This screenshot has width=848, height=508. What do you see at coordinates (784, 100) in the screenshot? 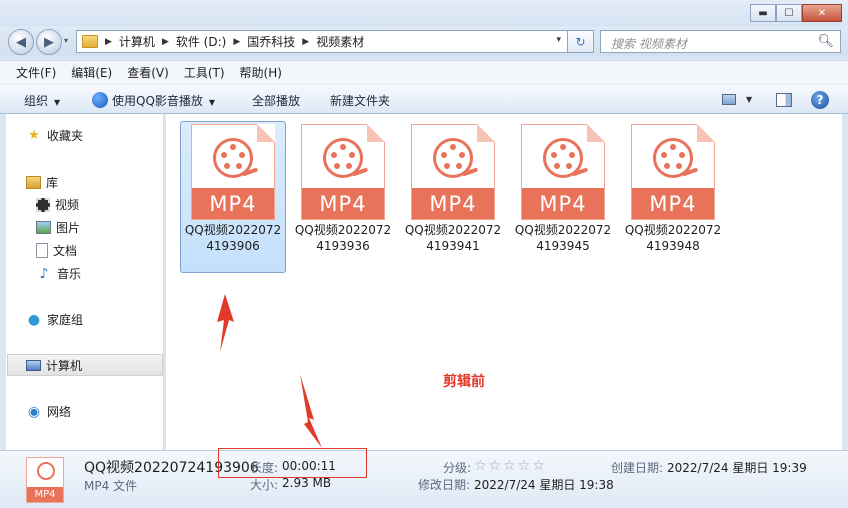
I see `preview-pane-icon` at bounding box center [784, 100].